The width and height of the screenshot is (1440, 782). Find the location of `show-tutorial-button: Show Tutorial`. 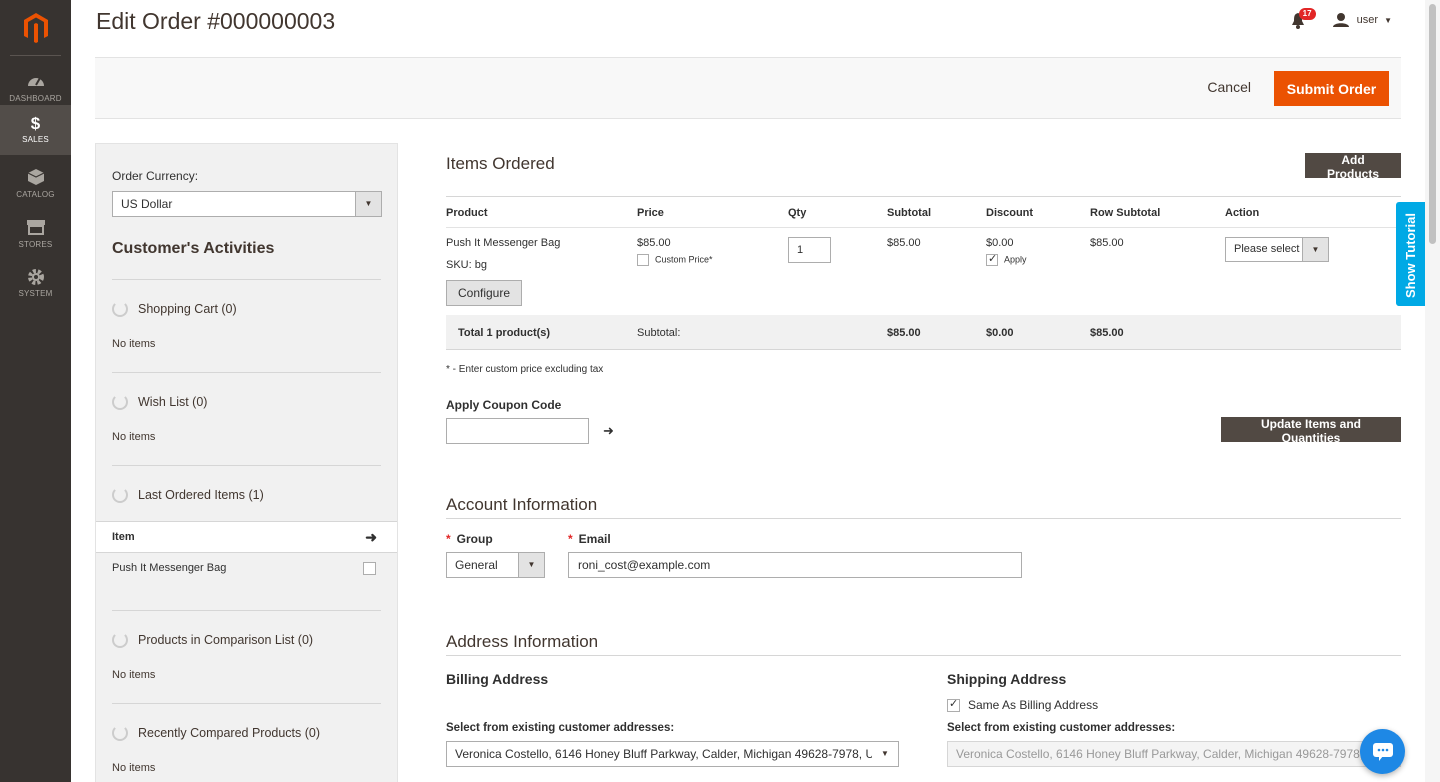

show-tutorial-button: Show Tutorial is located at coordinates (1410, 254).